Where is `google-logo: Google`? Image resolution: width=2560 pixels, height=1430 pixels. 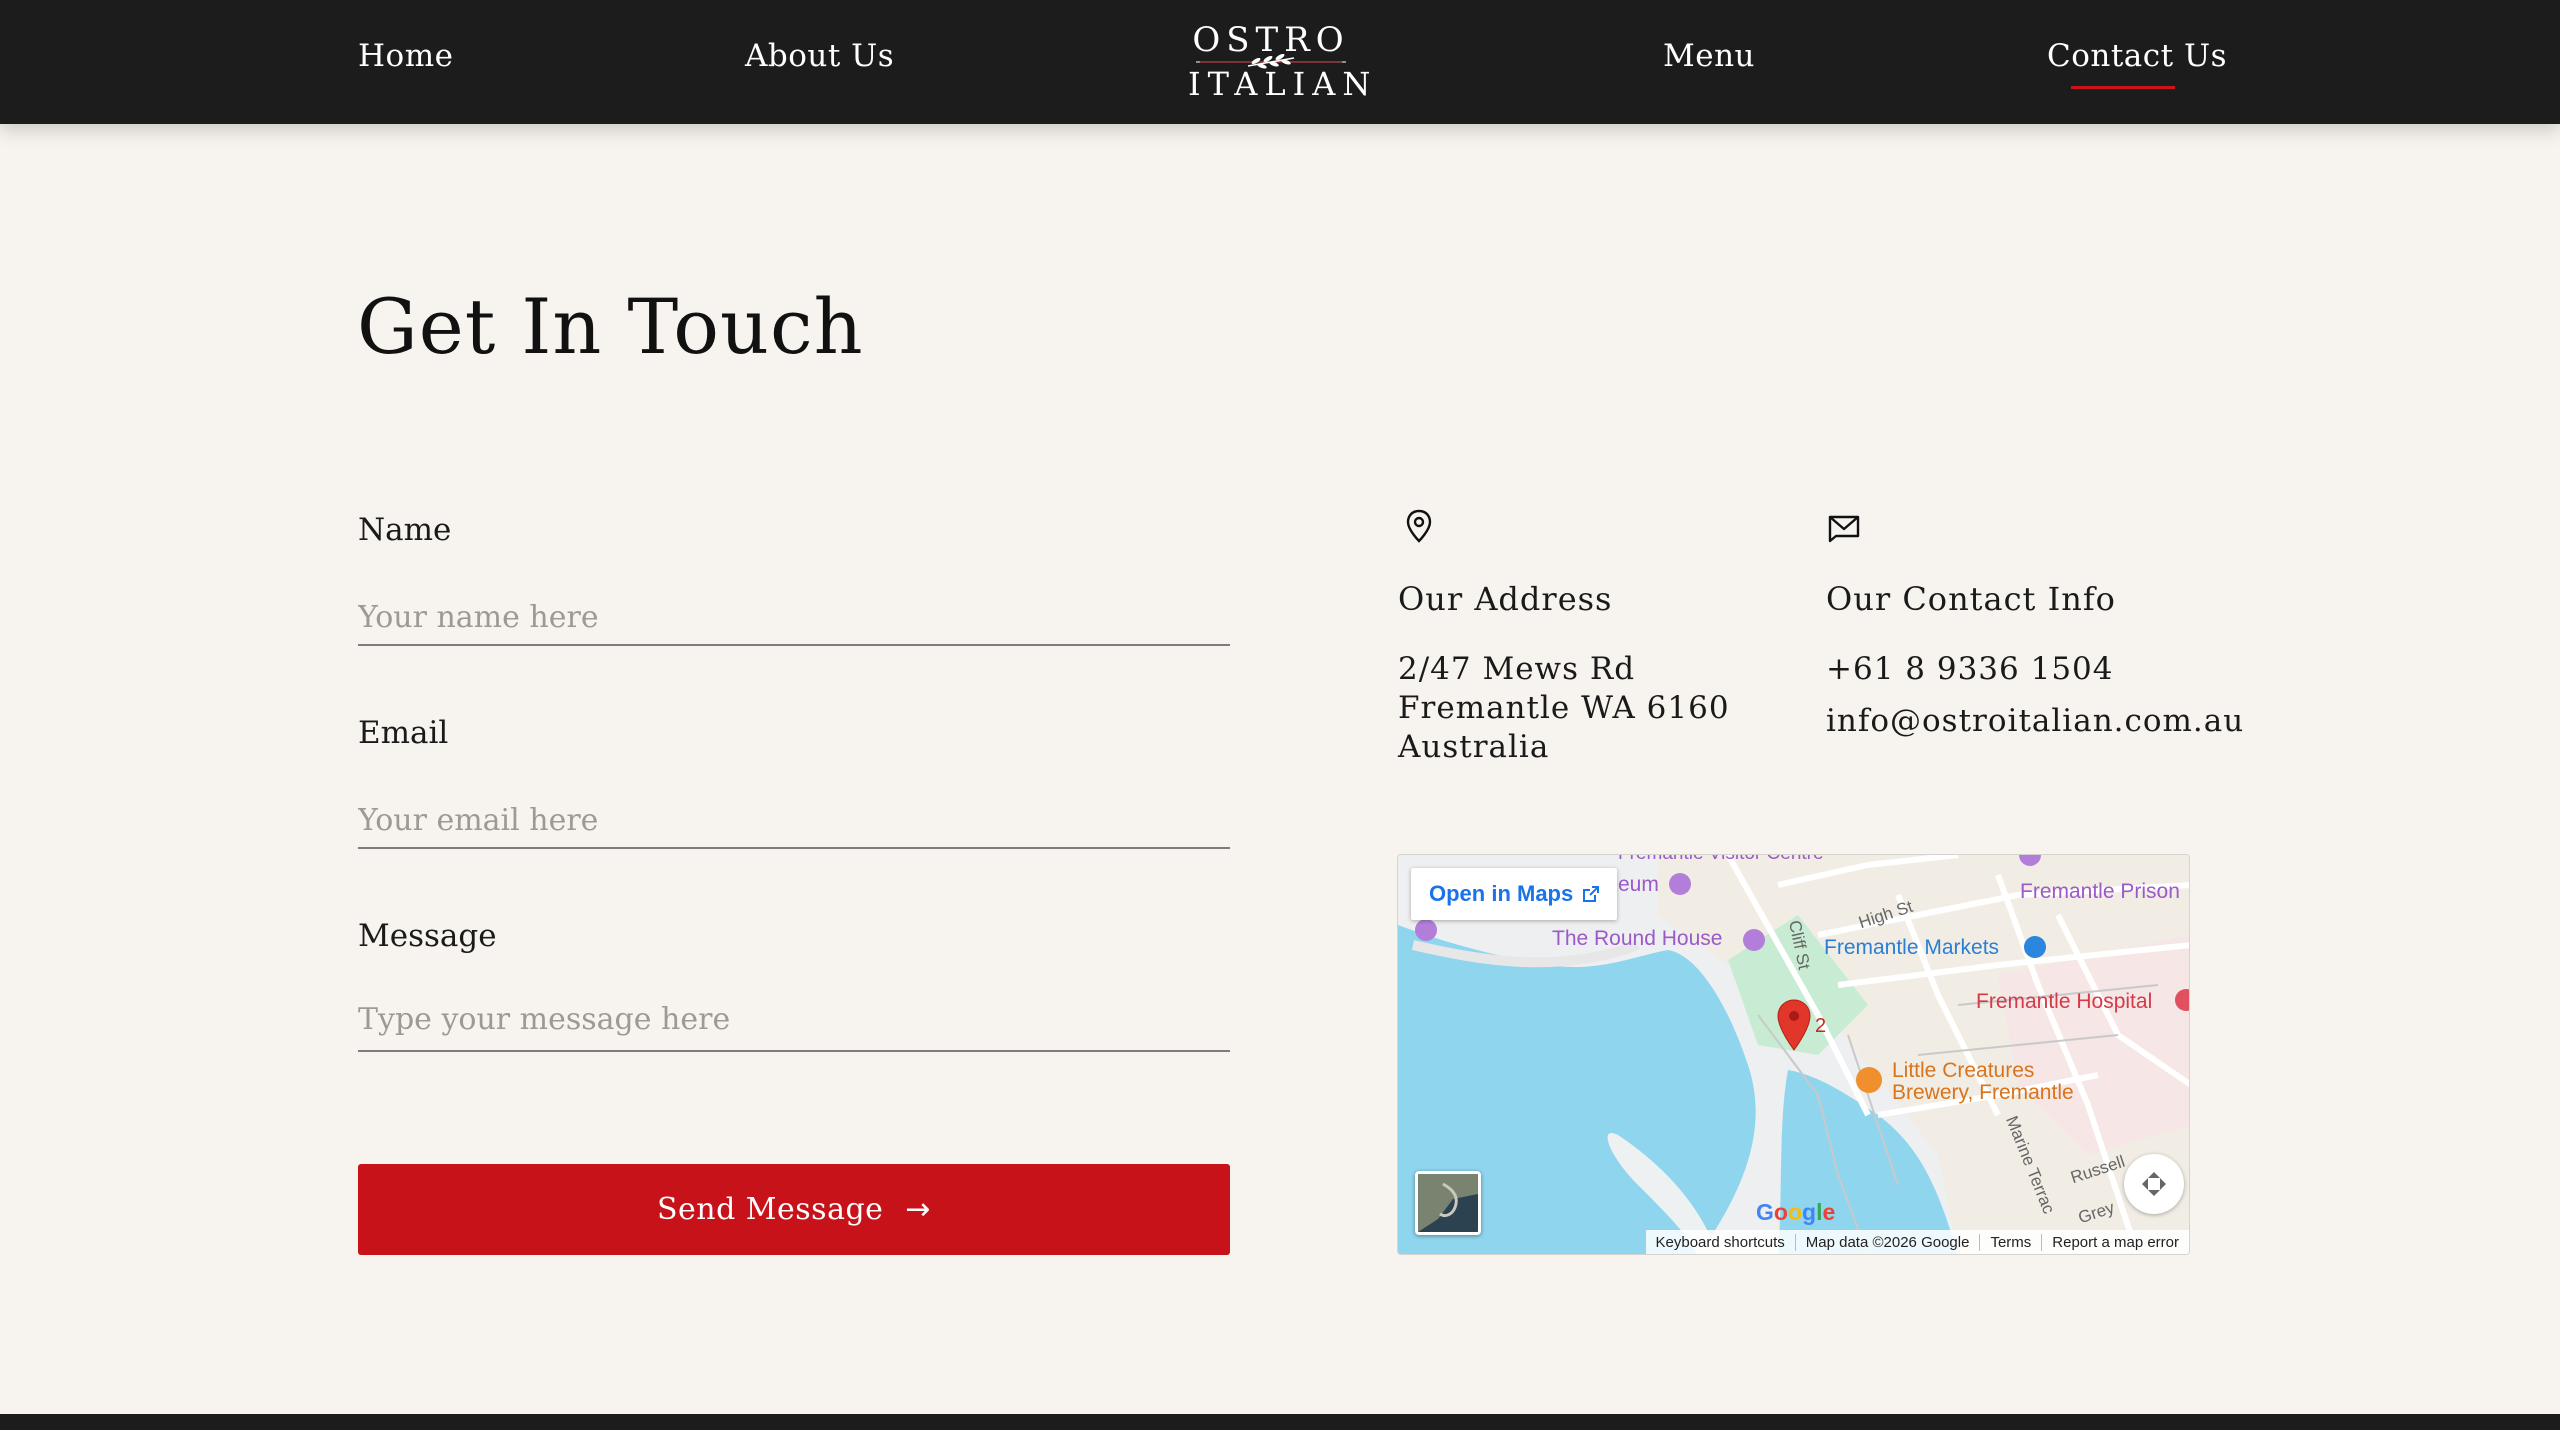
google-logo: Google is located at coordinates (1796, 1212).